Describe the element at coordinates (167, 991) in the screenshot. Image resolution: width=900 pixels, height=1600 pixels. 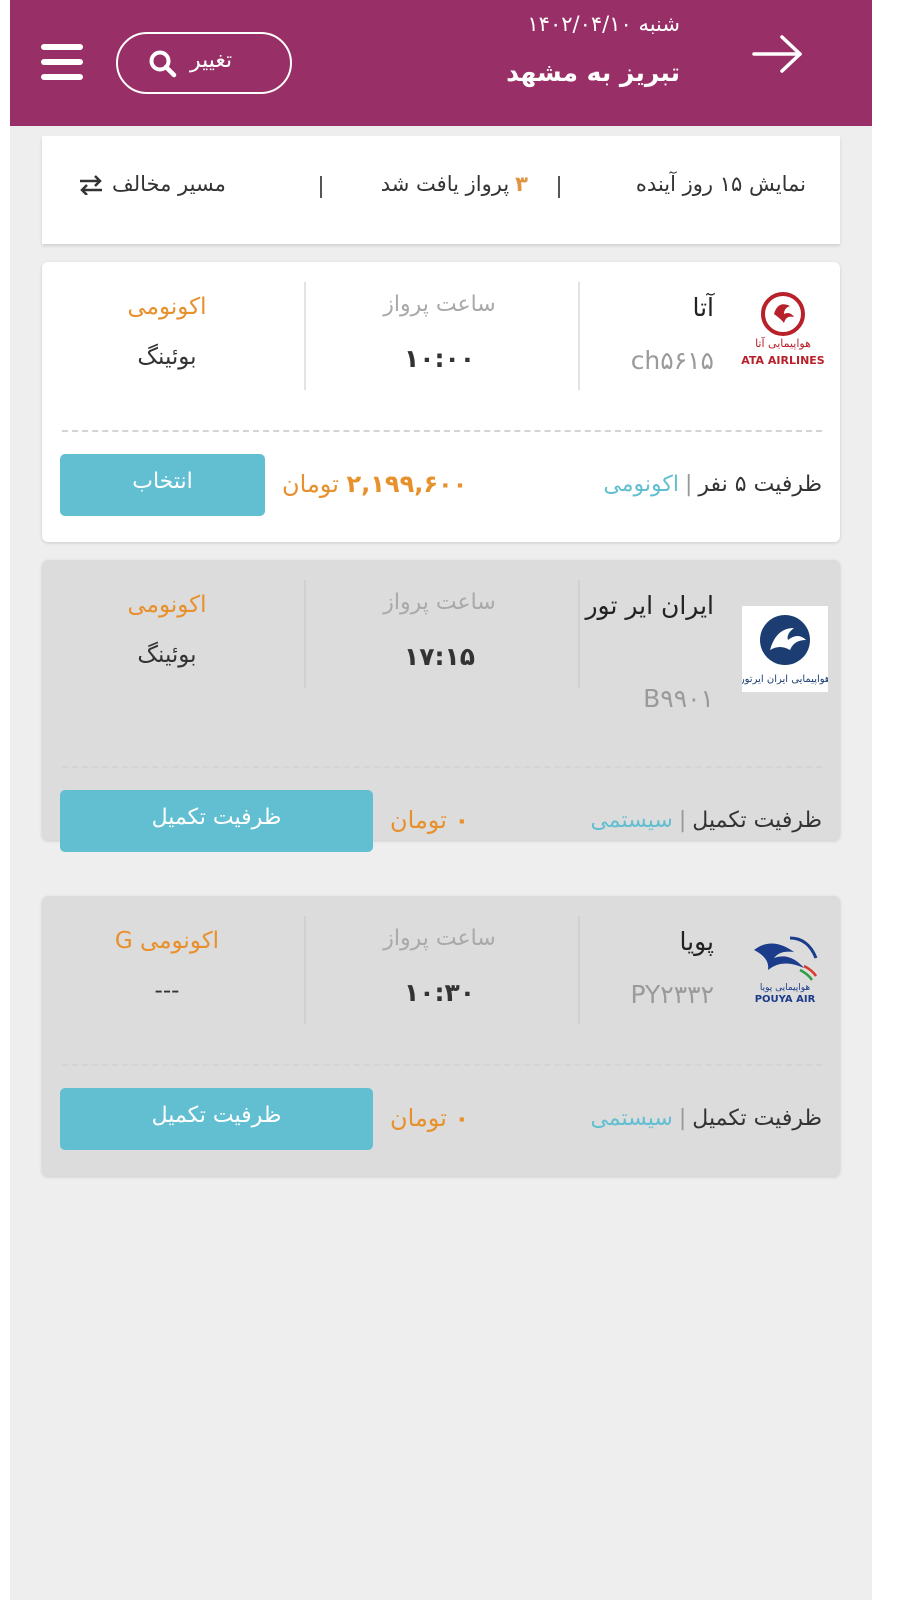
I see `aircraft-type: ---` at that location.